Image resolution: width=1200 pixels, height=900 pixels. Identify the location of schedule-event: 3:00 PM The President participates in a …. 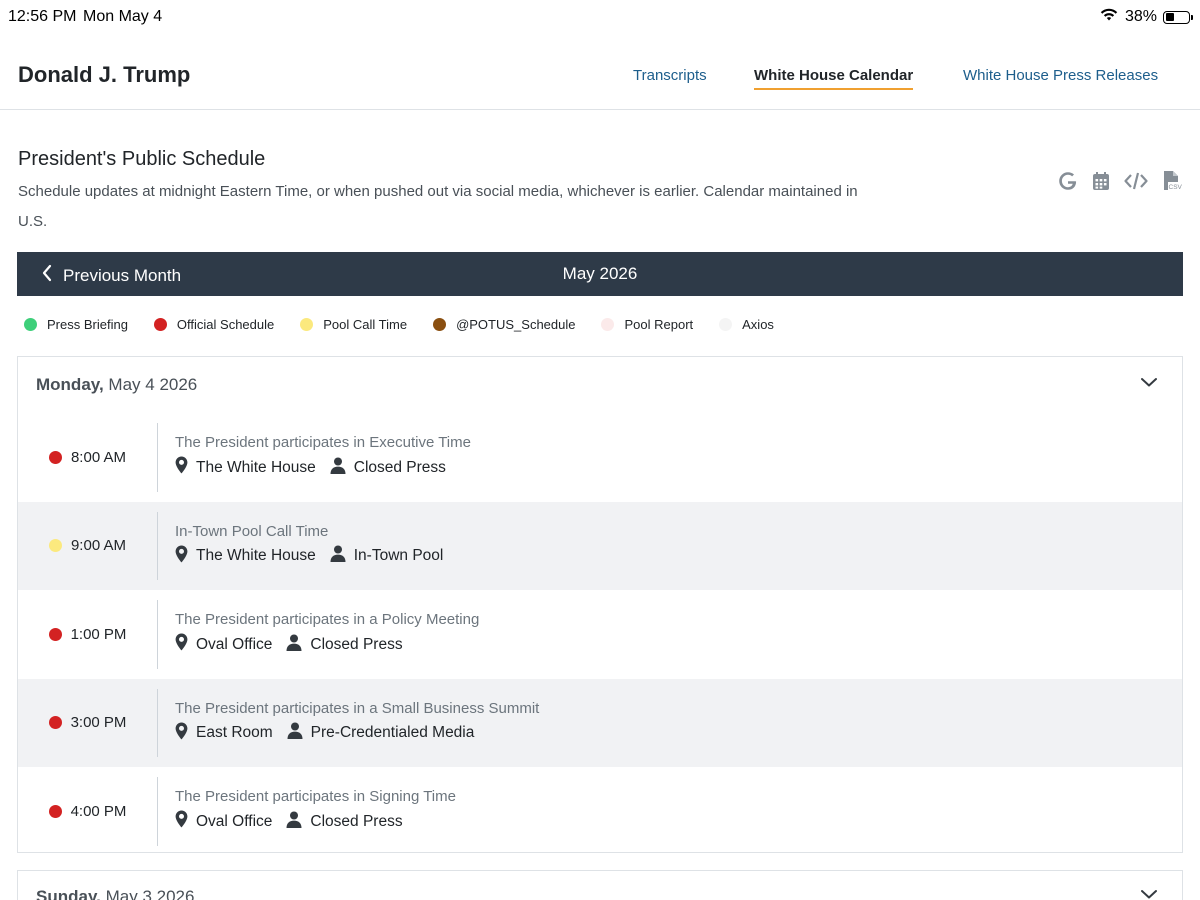
(600, 723).